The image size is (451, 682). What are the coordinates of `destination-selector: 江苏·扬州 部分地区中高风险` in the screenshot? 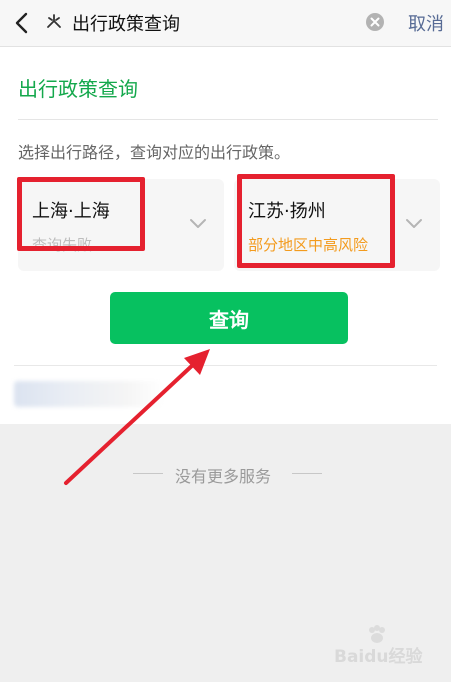 It's located at (337, 225).